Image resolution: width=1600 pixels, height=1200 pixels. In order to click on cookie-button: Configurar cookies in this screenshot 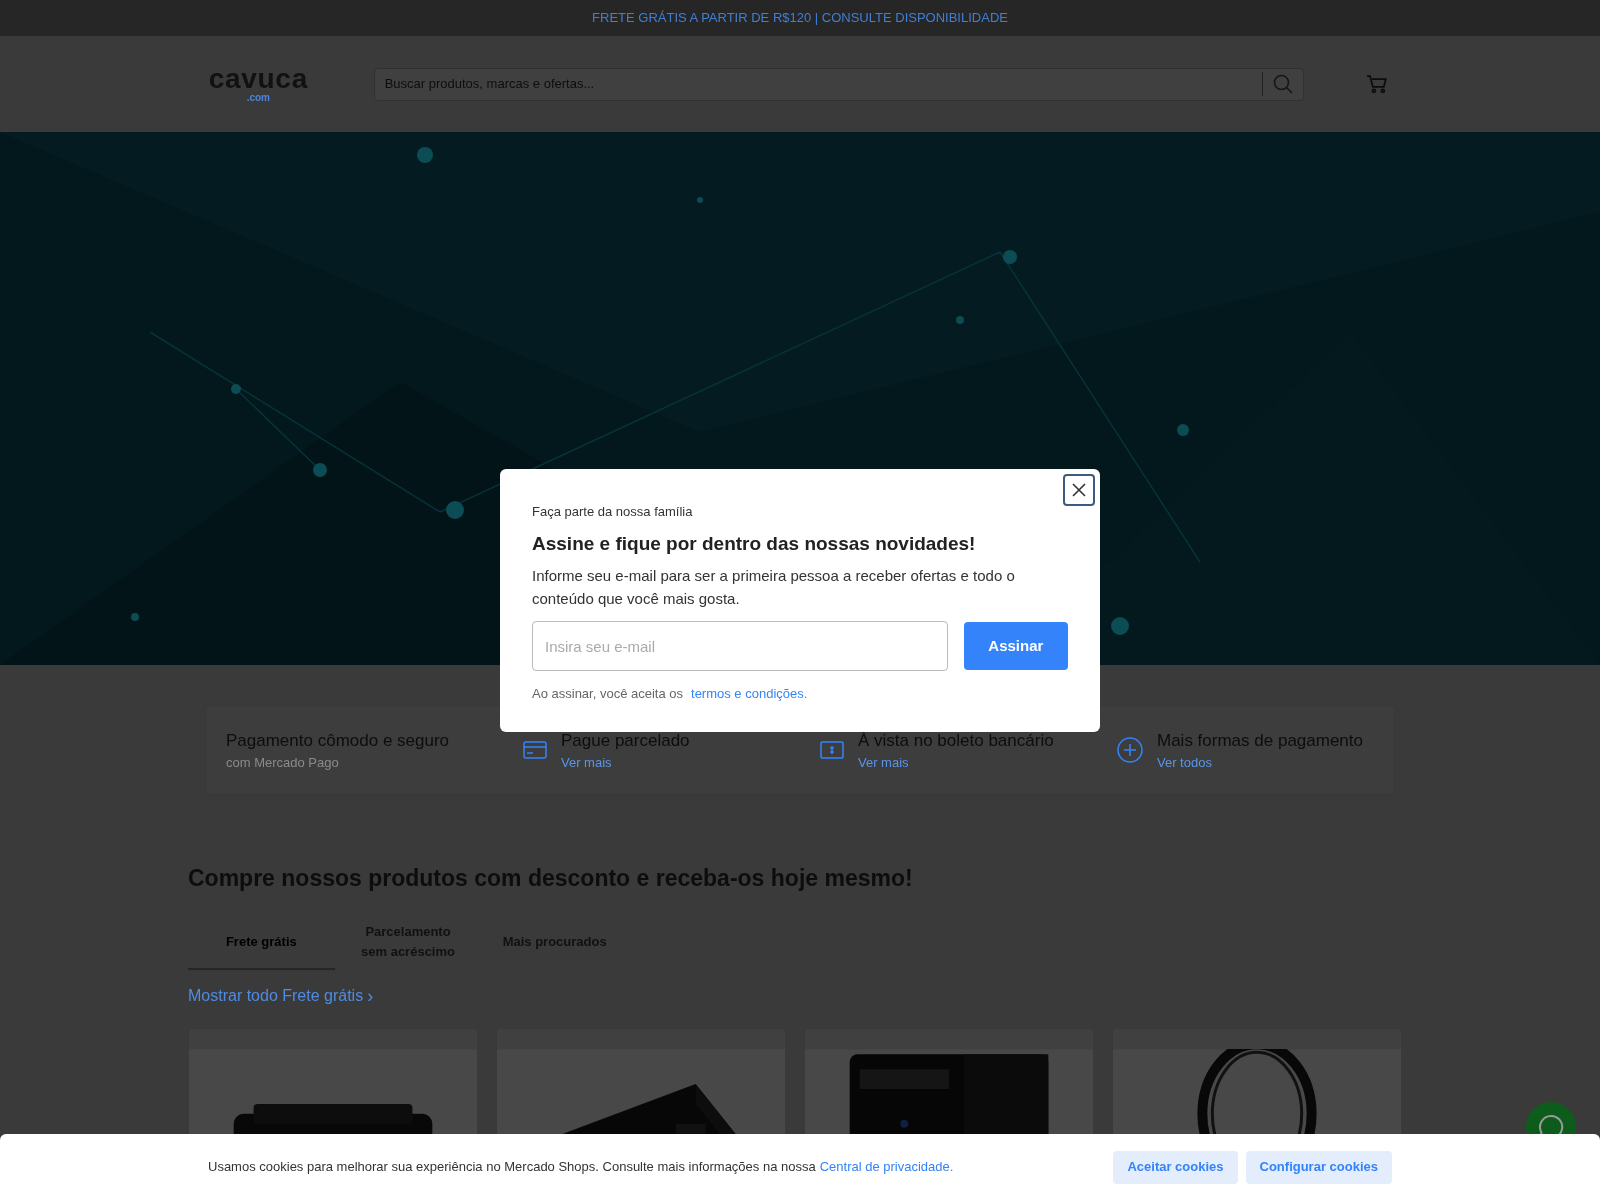, I will do `click(1318, 1167)`.